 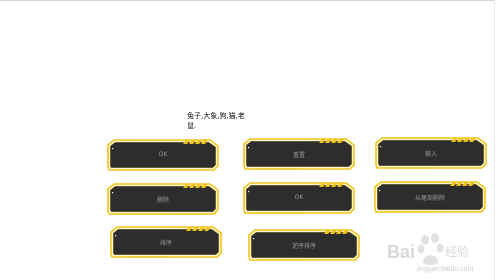 I want to click on reset-button-label: 重置, so click(x=298, y=155).